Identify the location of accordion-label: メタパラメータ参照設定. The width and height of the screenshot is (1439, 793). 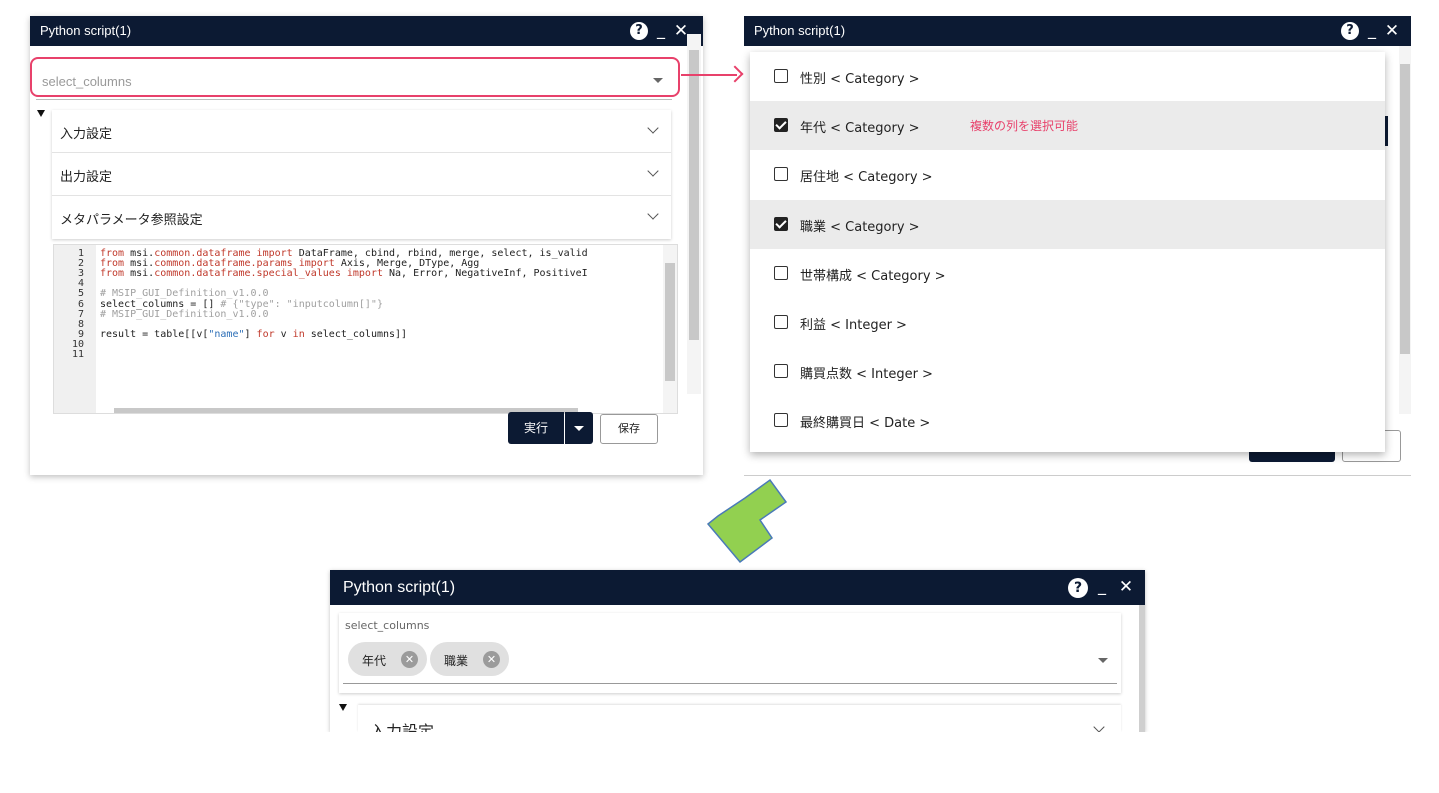
(131, 220).